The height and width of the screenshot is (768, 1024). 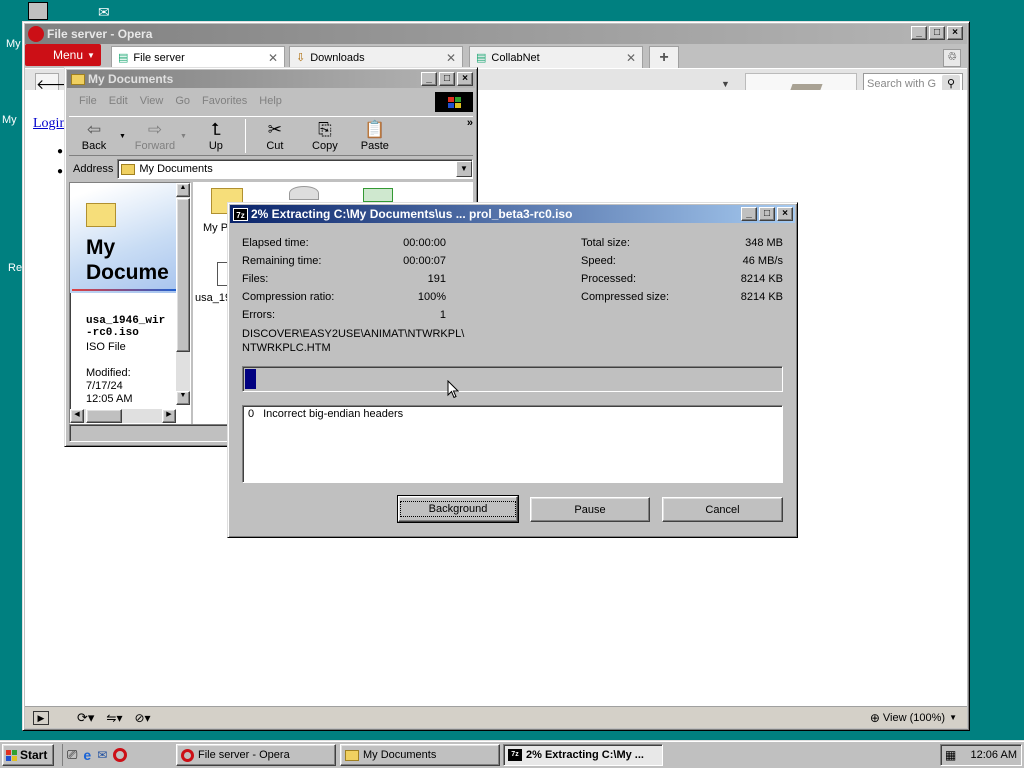 I want to click on menu-go: Go, so click(x=182, y=101).